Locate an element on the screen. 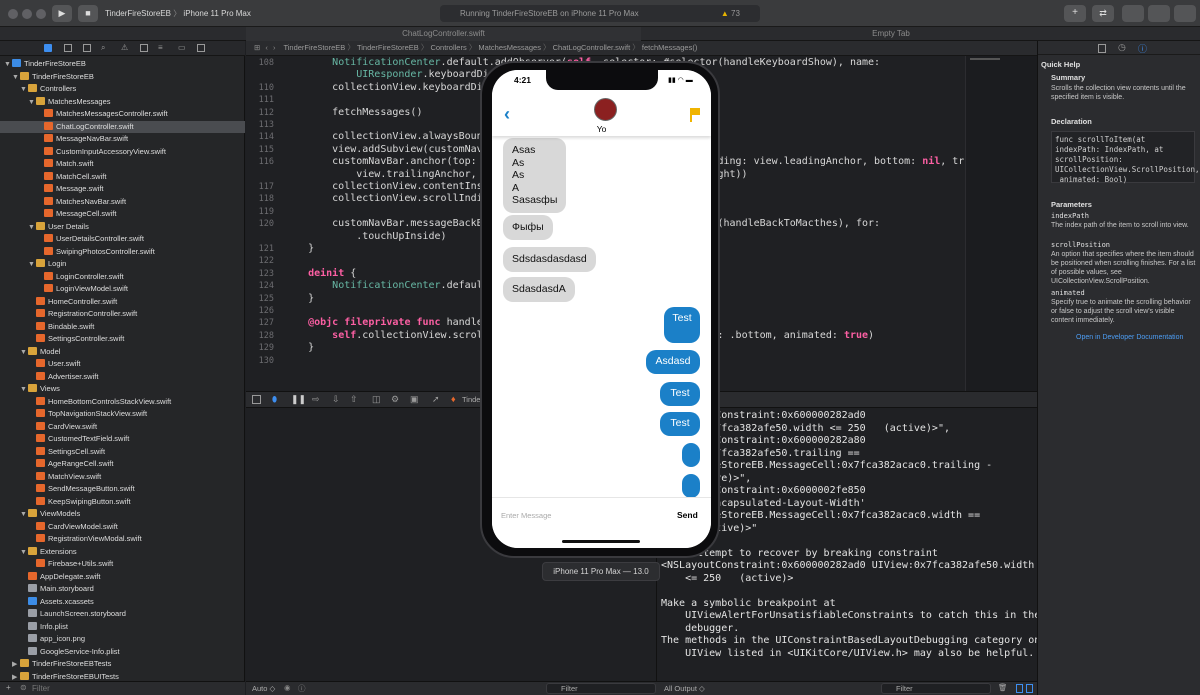  zoom-window-button is located at coordinates (41, 14).